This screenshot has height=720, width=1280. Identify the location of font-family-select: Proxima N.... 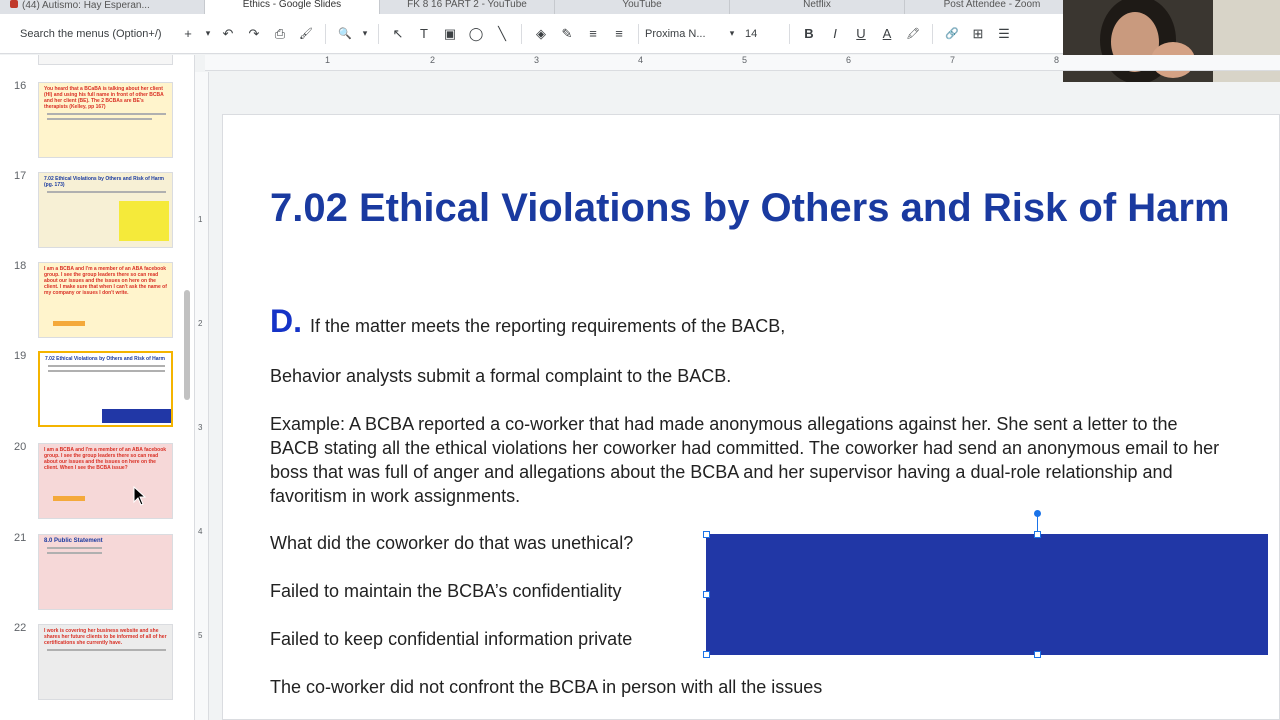
(685, 34).